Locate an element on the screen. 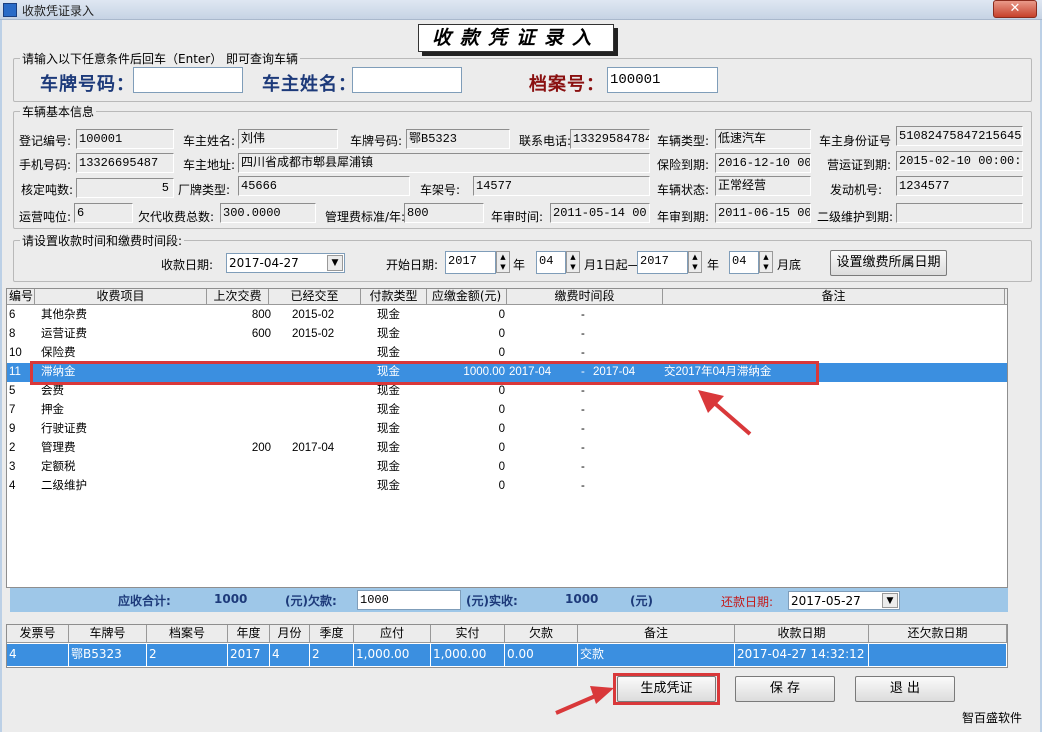  close-button: ✕ is located at coordinates (1015, 9).